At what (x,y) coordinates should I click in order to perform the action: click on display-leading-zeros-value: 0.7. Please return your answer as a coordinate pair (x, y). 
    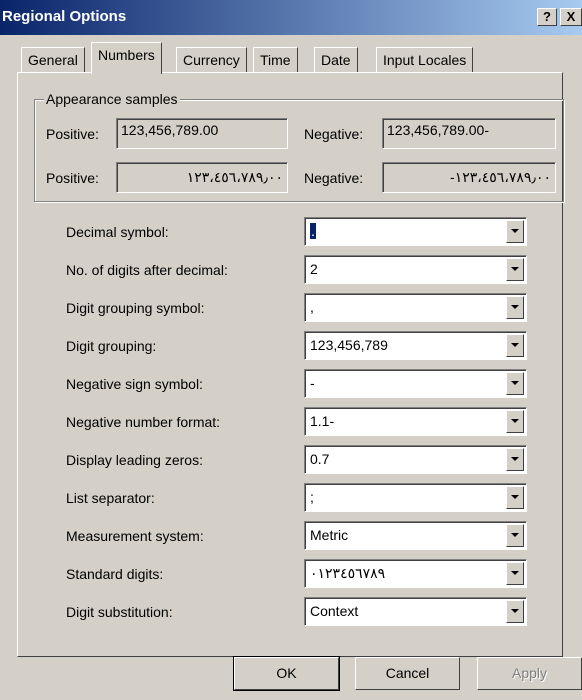
    Looking at the image, I should click on (320, 459).